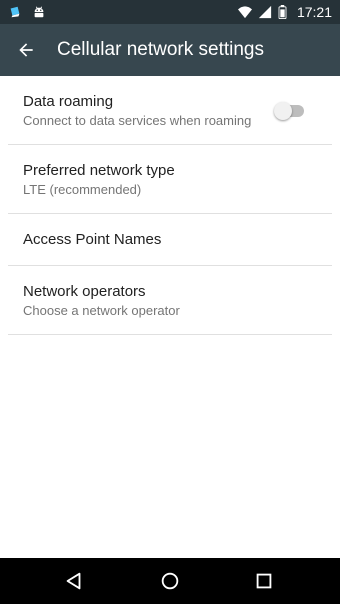 This screenshot has width=340, height=604. What do you see at coordinates (15, 12) in the screenshot?
I see `download-icon` at bounding box center [15, 12].